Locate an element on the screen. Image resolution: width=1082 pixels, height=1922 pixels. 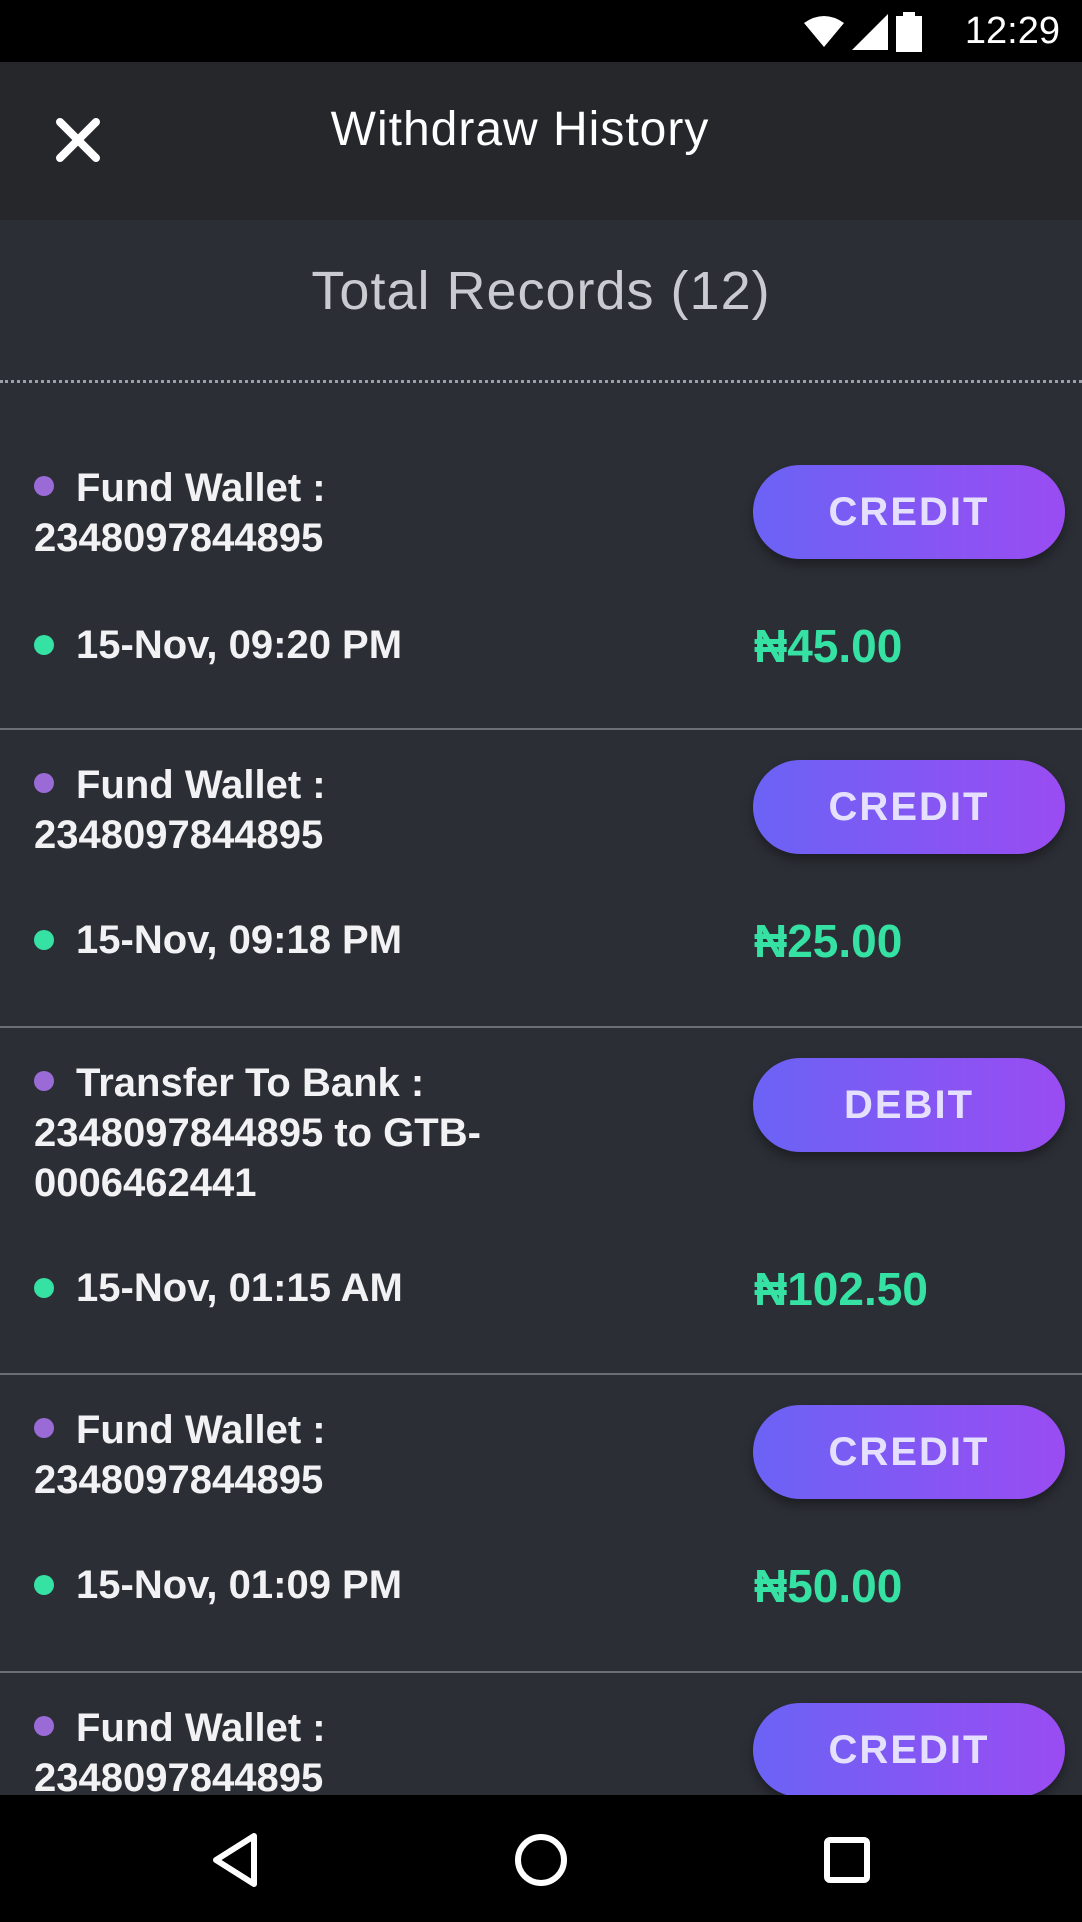
total-records-label: Total Records (12) is located at coordinates (541, 291).